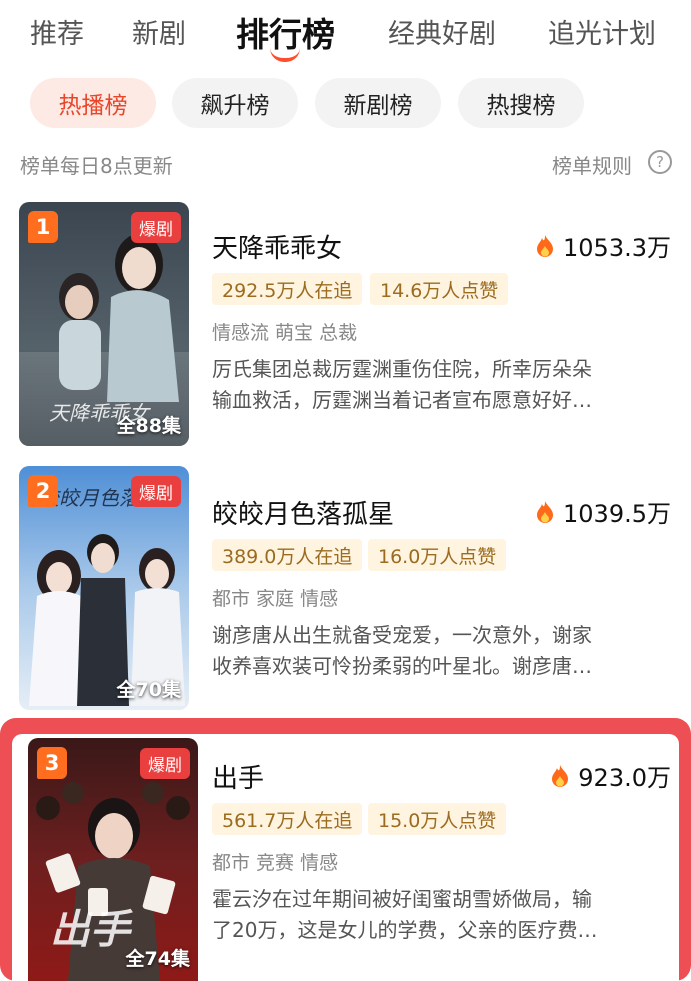 Image resolution: width=691 pixels, height=981 pixels. I want to click on drama-poster: 天降乖乖女 1 爆剧 全88集, so click(104, 324).